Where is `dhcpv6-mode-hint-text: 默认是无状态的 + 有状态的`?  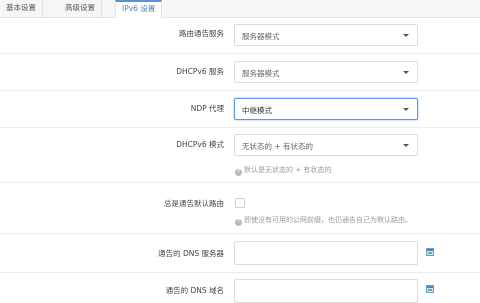 dhcpv6-mode-hint-text: 默认是无状态的 + 有状态的 is located at coordinates (288, 170).